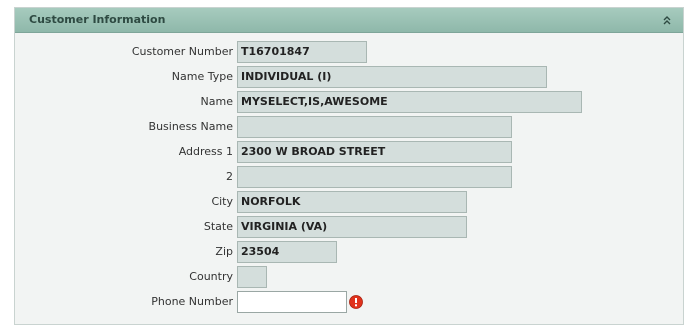  What do you see at coordinates (216, 101) in the screenshot?
I see `name-label: Name` at bounding box center [216, 101].